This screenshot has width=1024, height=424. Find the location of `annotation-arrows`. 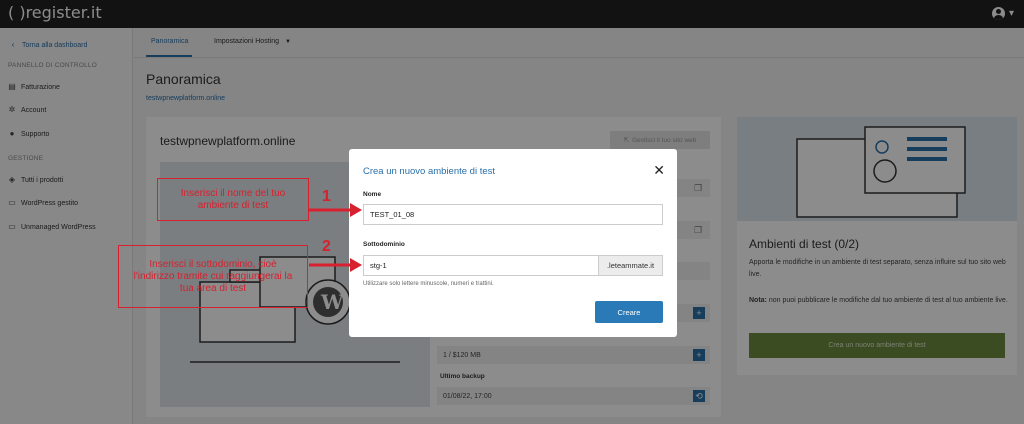

annotation-arrows is located at coordinates (335, 237).